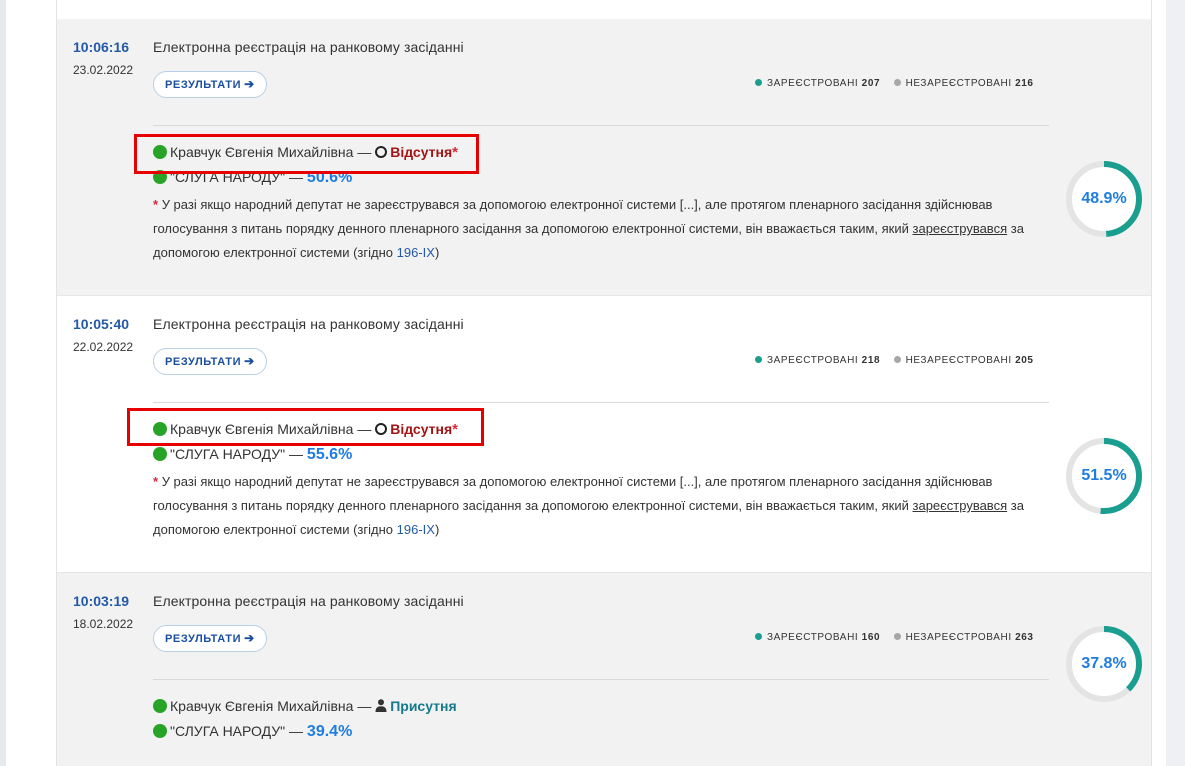 This screenshot has width=1185, height=766. Describe the element at coordinates (364, 706) in the screenshot. I see `dash: —` at that location.